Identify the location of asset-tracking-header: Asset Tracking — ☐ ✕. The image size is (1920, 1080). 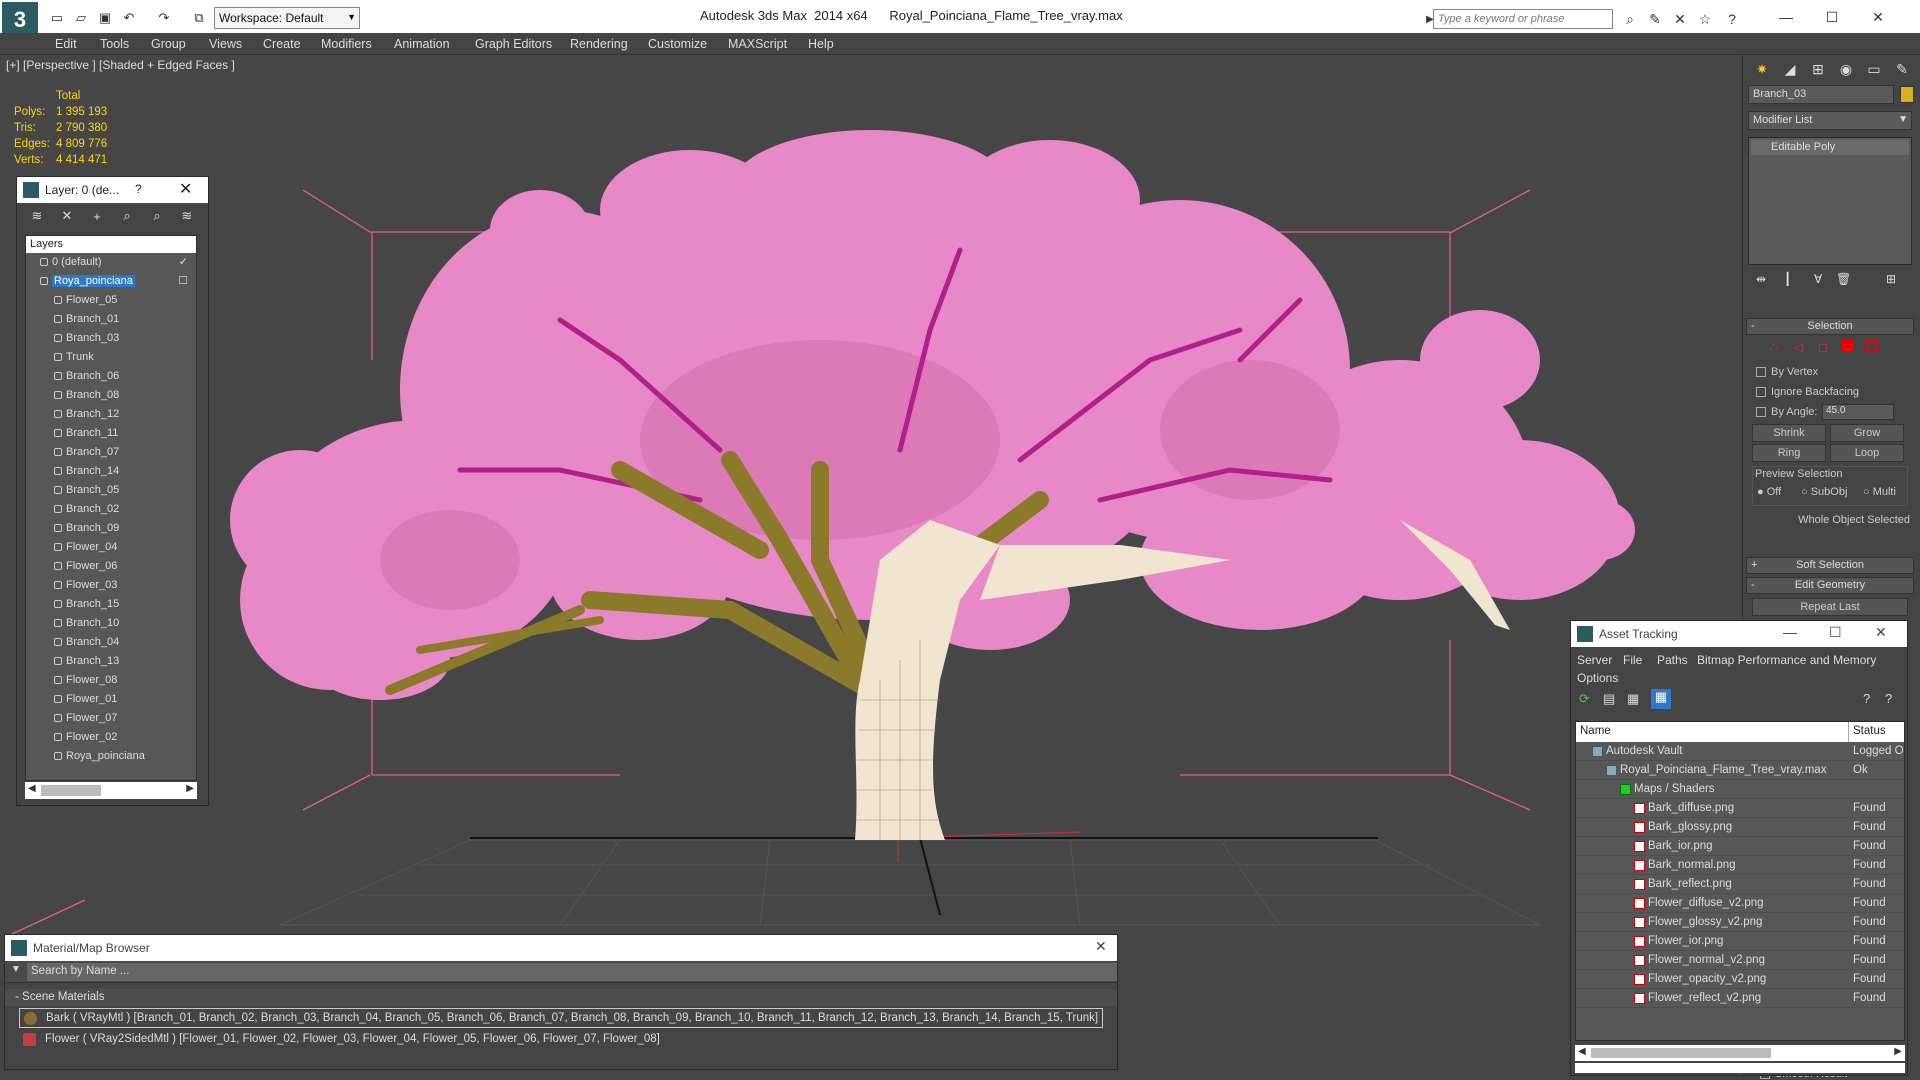
(1739, 634).